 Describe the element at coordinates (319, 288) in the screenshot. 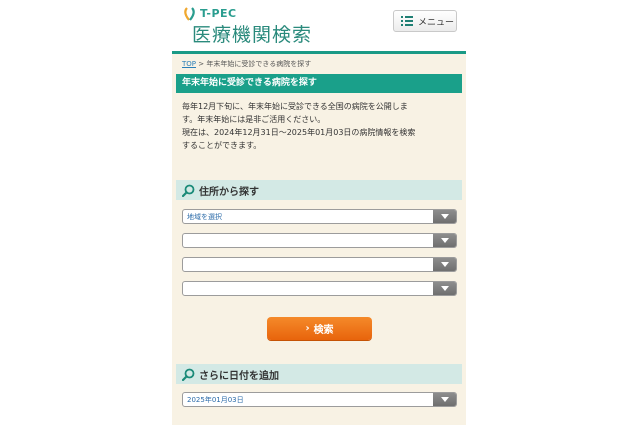

I see `area-select` at that location.